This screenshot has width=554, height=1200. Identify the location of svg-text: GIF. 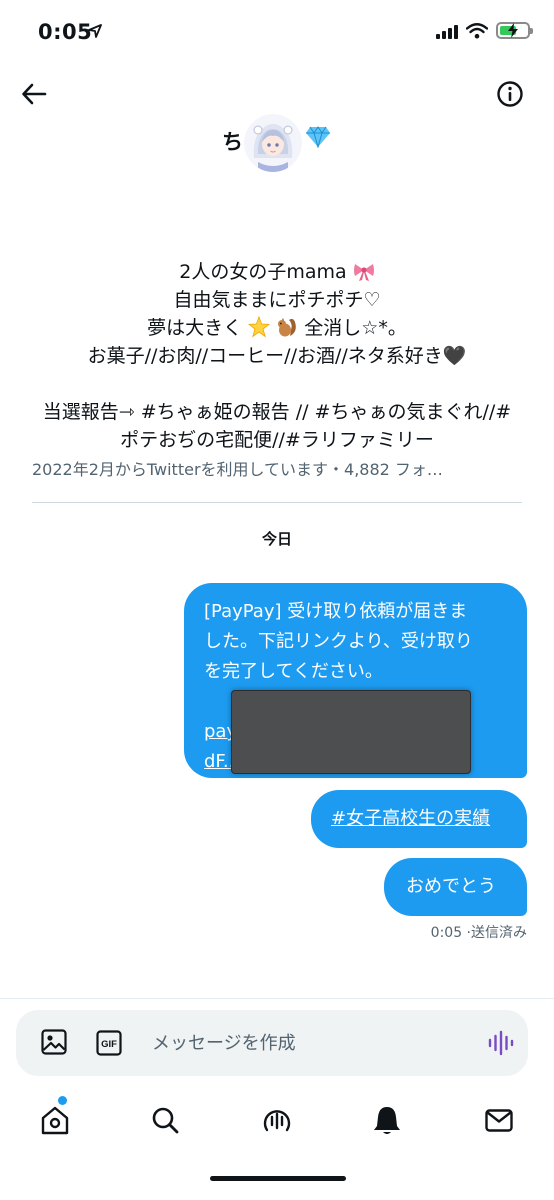
(109, 1044).